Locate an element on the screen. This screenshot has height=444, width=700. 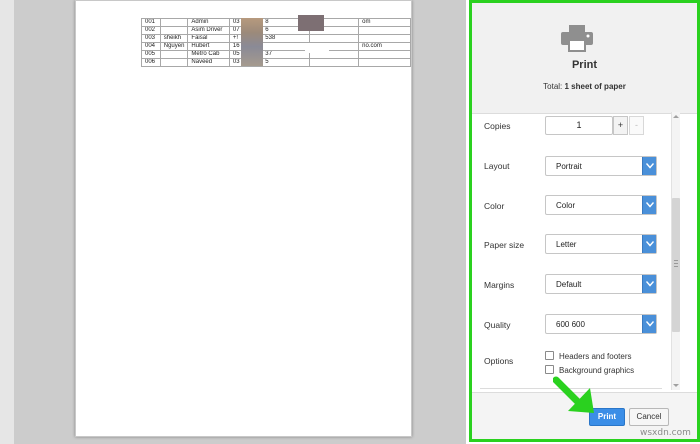
printer-icon is located at coordinates (577, 38).